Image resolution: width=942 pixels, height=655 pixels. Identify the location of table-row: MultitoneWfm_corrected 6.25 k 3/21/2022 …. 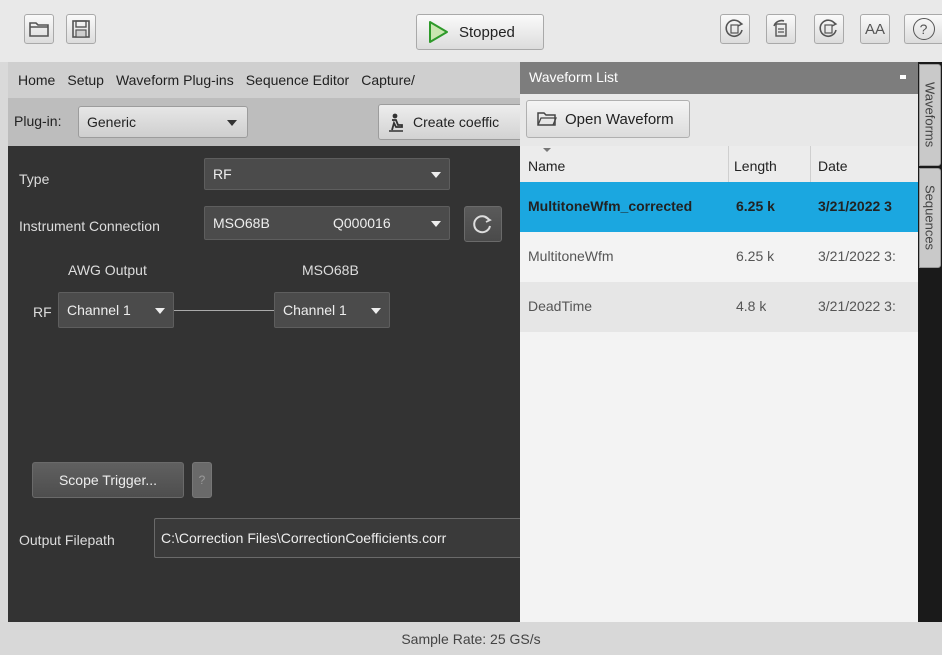
(719, 207).